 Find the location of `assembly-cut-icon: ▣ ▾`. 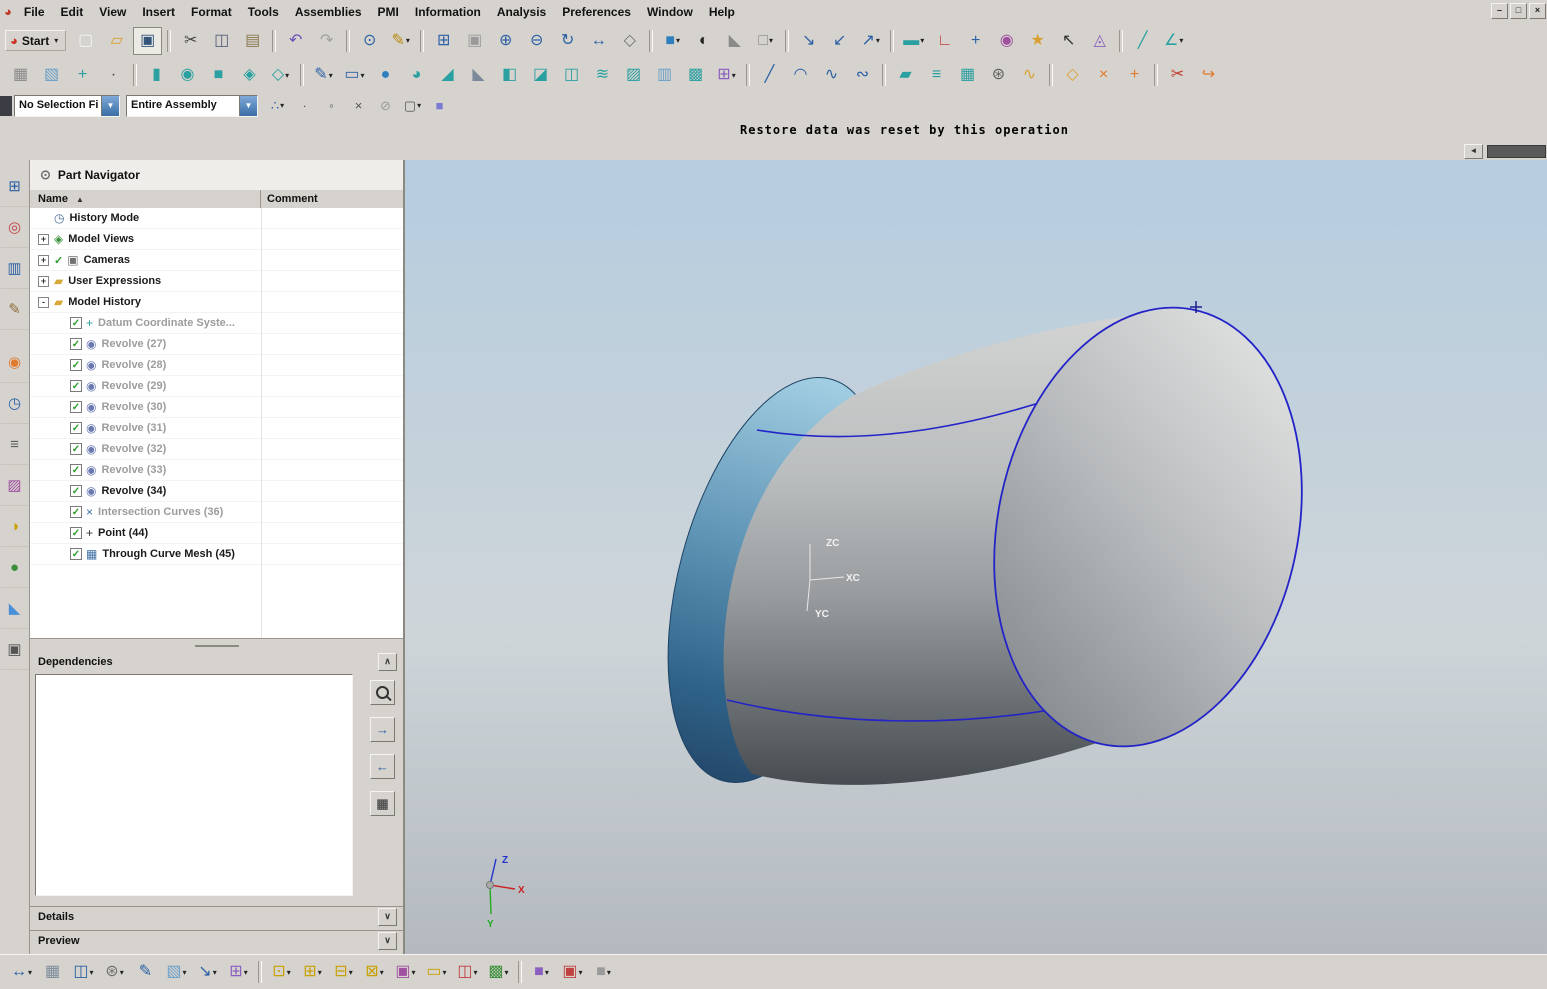

assembly-cut-icon: ▣ ▾ is located at coordinates (572, 972).